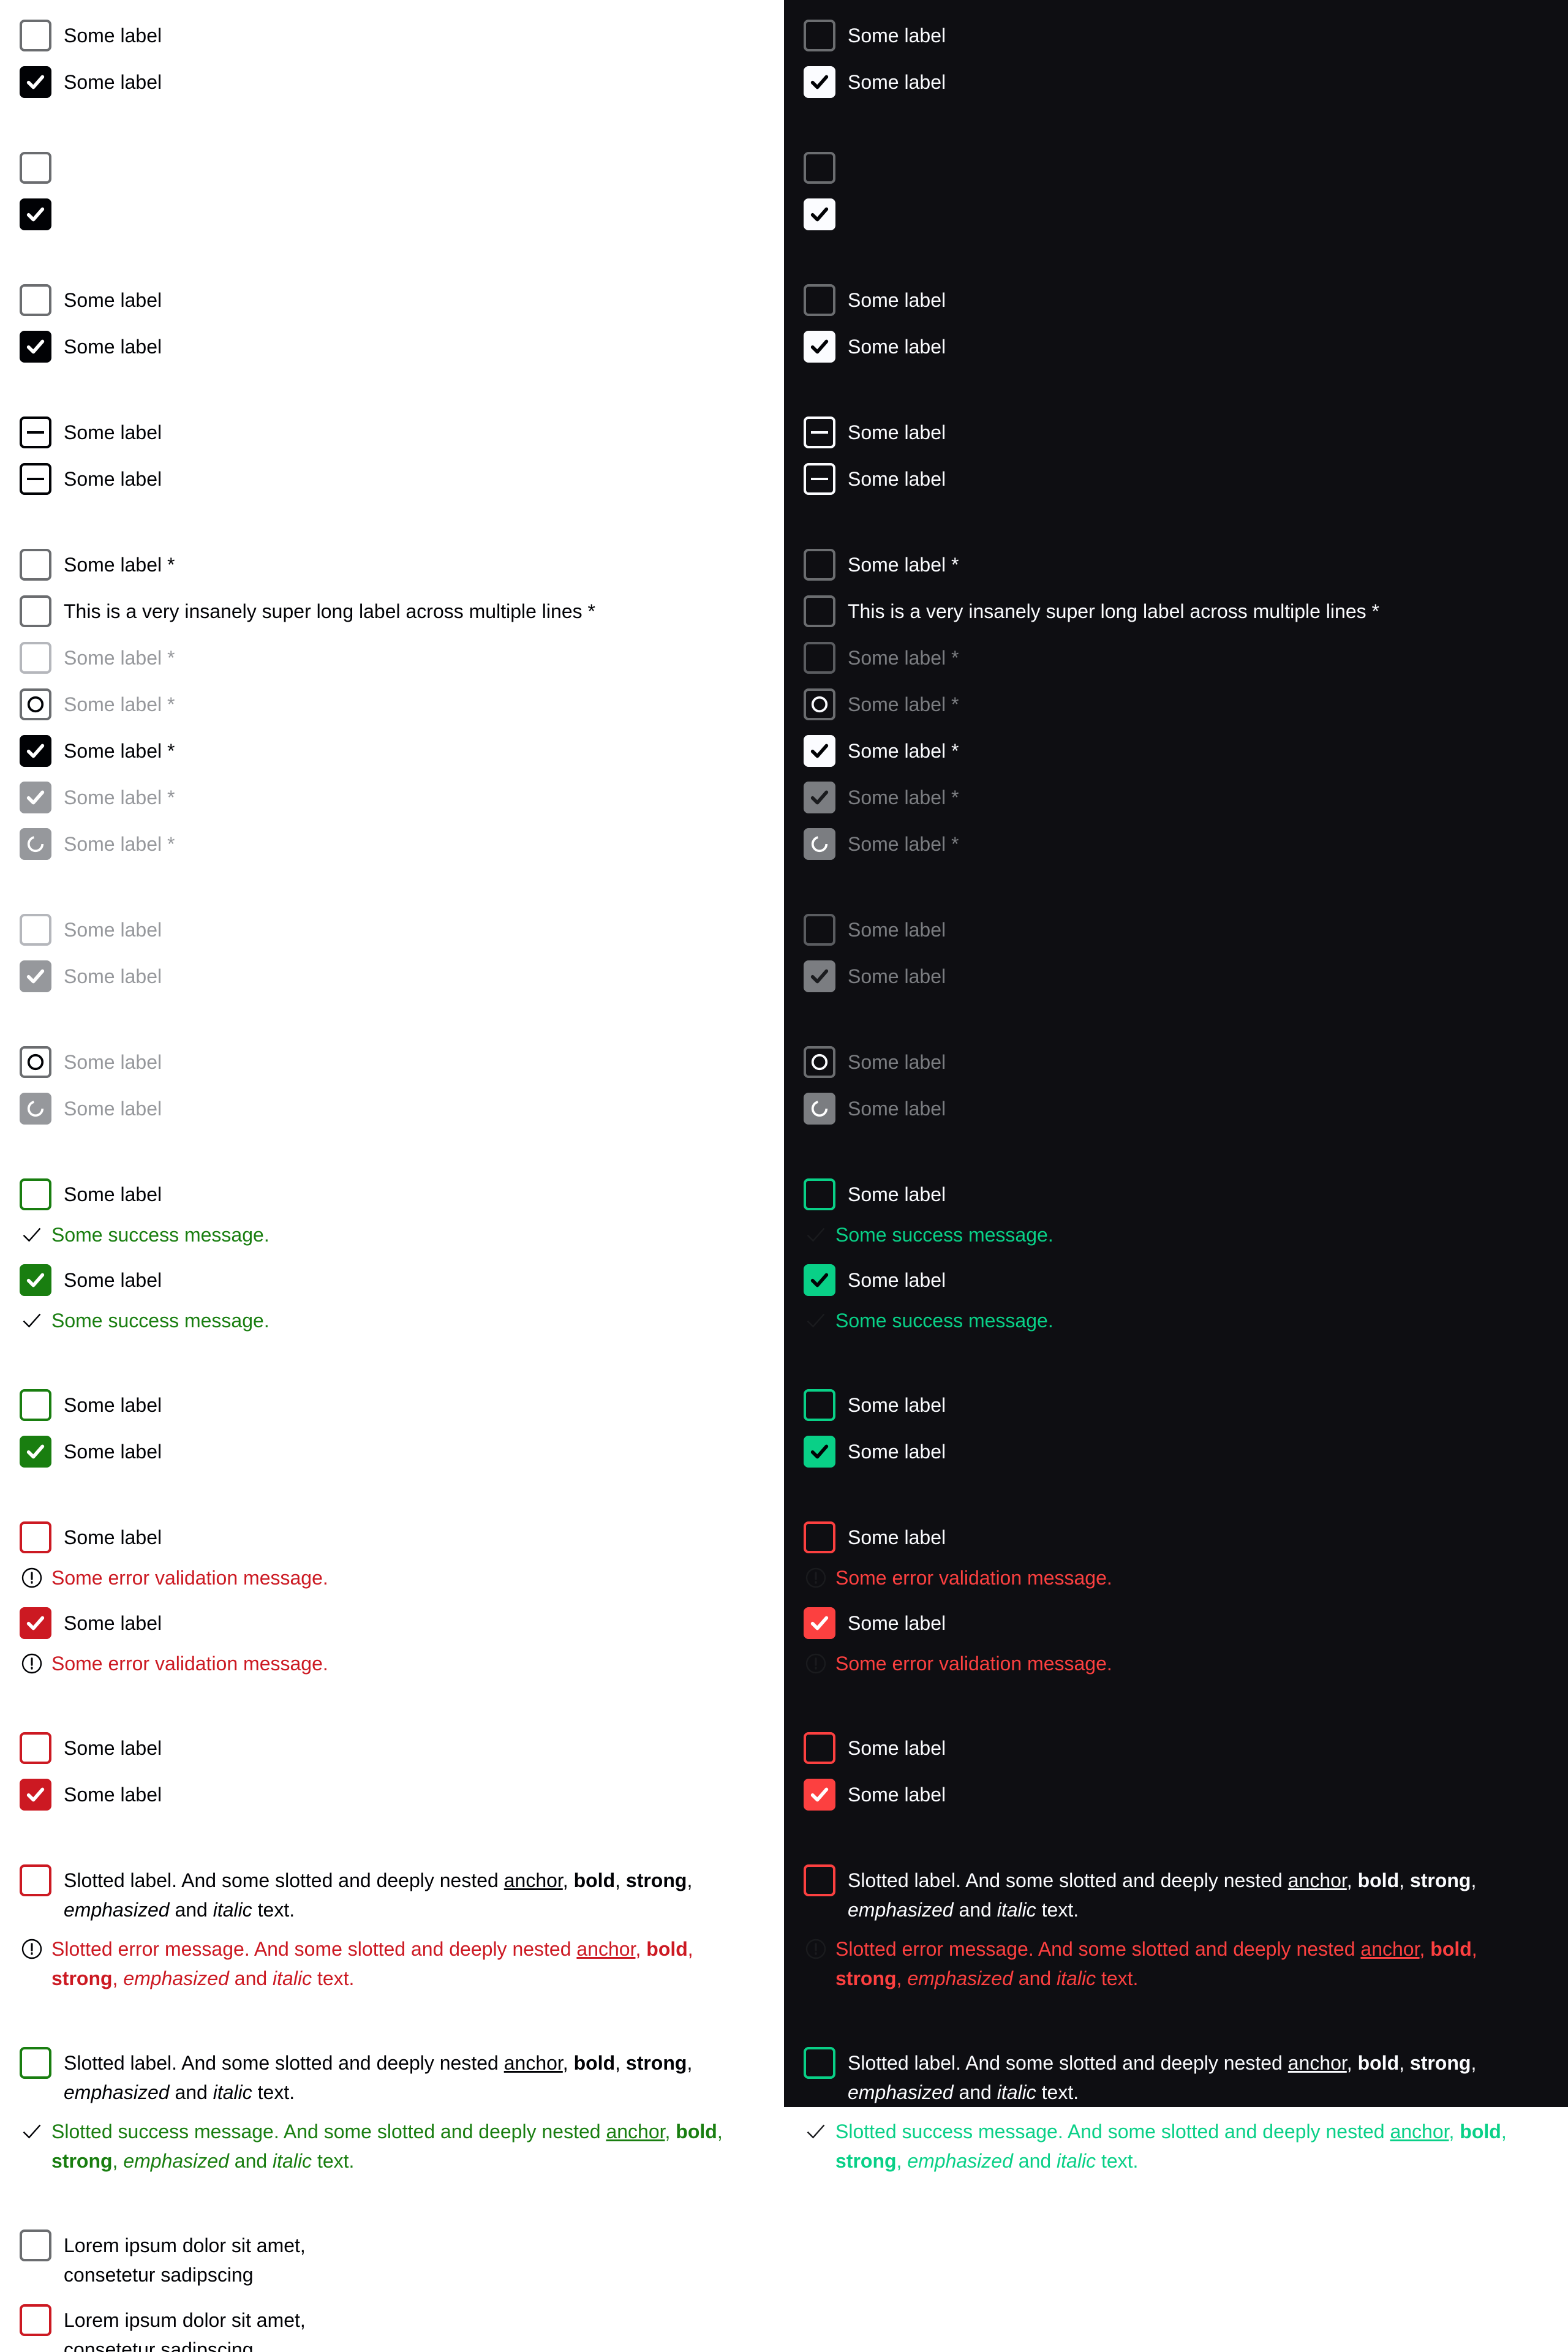 The width and height of the screenshot is (1568, 2352). I want to click on checkbox-label: Some label *, so click(903, 797).